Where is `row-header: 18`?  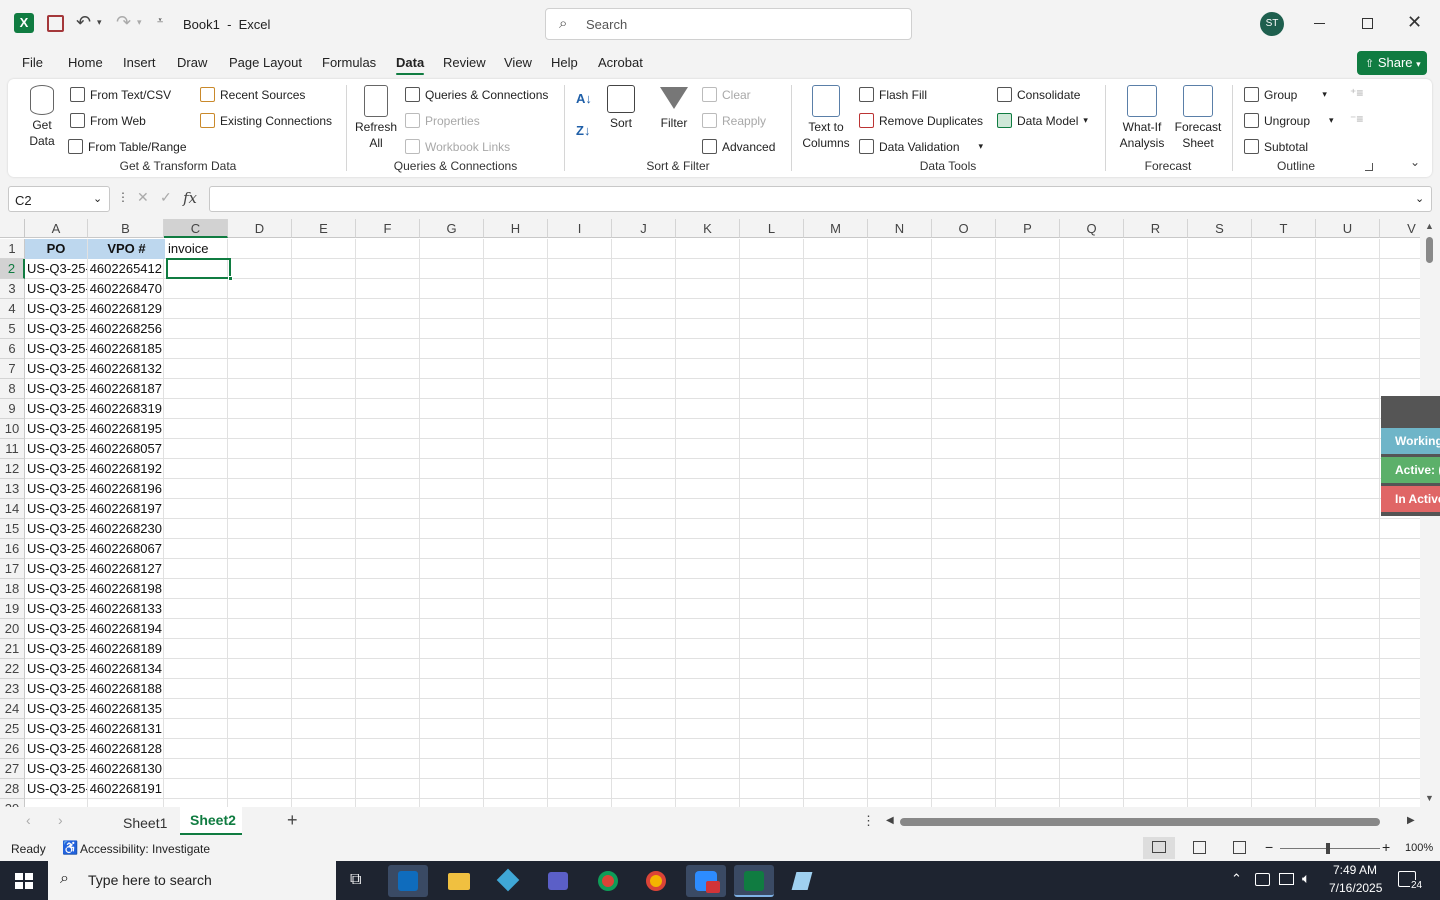 row-header: 18 is located at coordinates (12, 589).